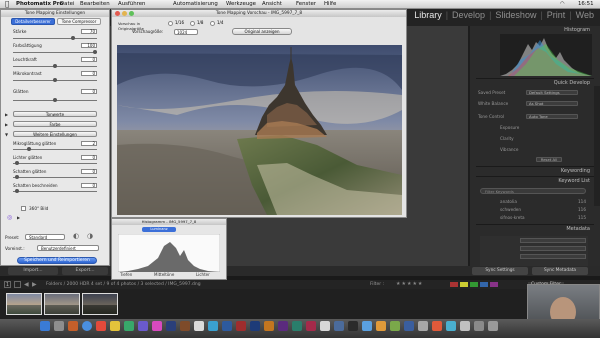 The image size is (600, 338). What do you see at coordinates (90, 236) in the screenshot?
I see `preset-next-icon: ◑` at bounding box center [90, 236].